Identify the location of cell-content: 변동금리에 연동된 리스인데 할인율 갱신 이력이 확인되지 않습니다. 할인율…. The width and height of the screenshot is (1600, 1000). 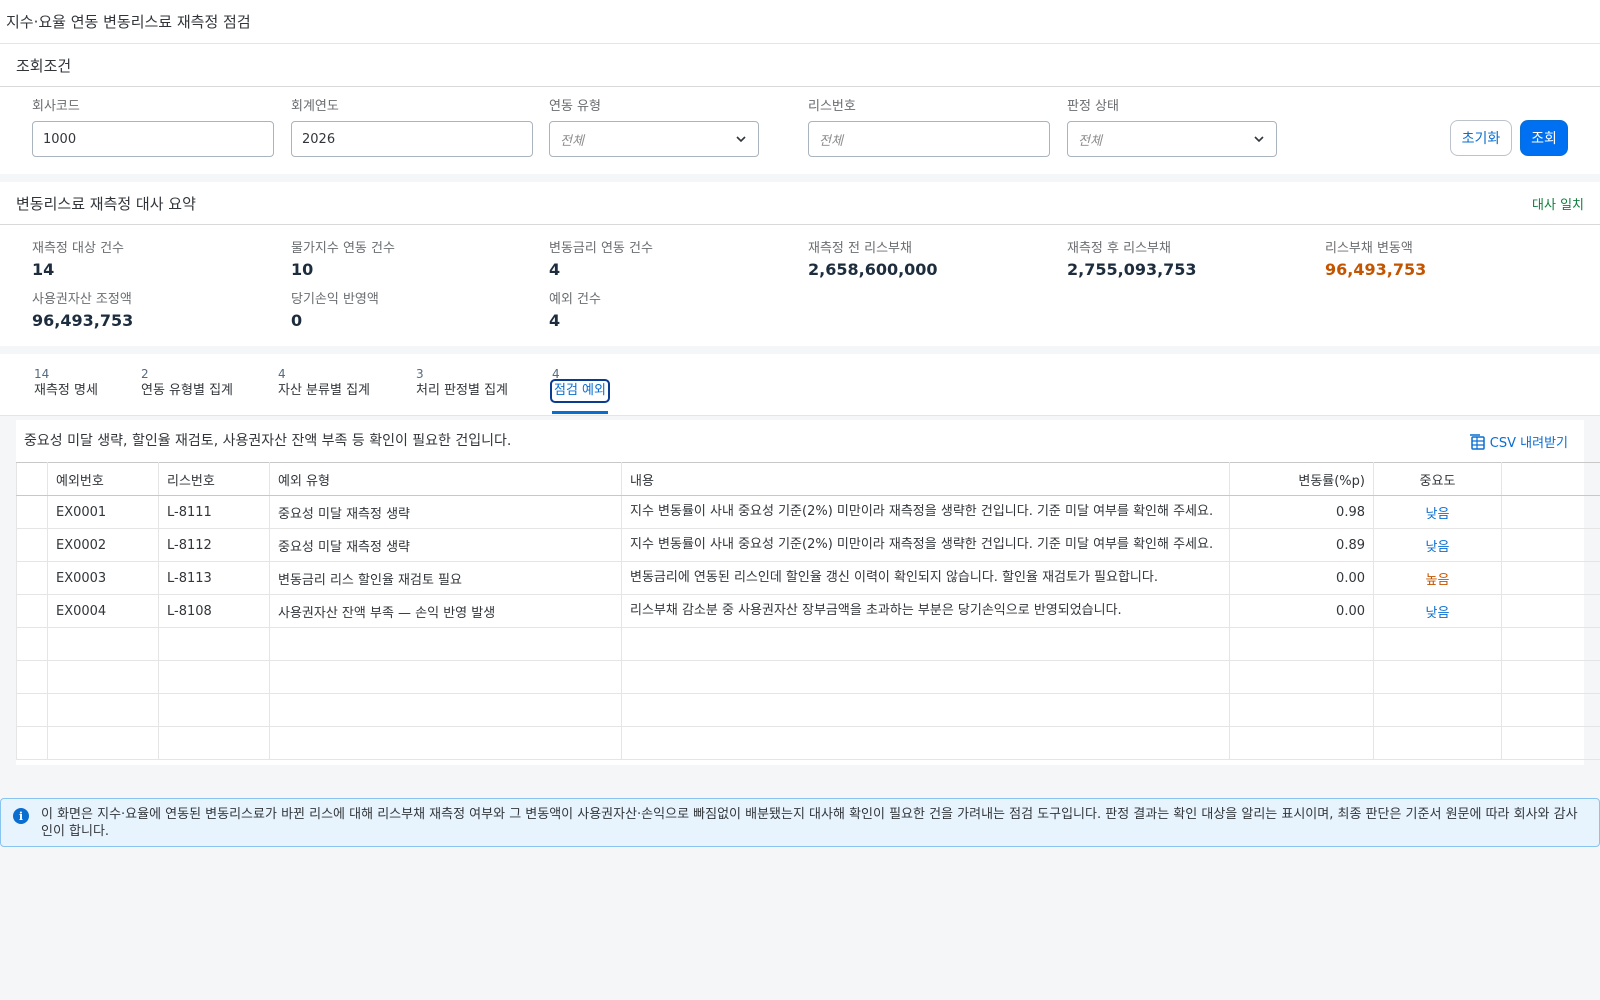
(925, 578).